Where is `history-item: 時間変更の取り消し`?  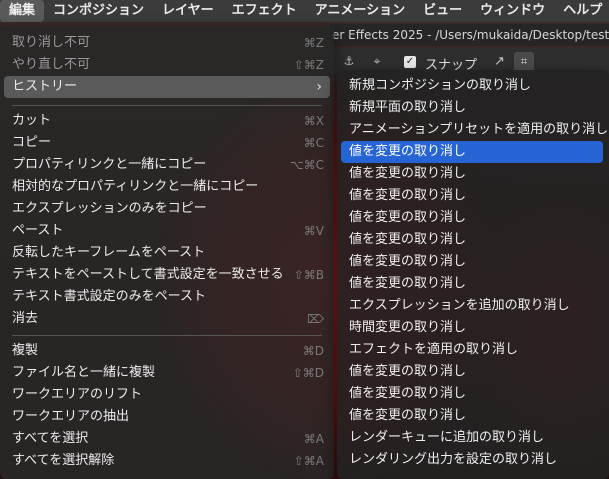
history-item: 時間変更の取り消し is located at coordinates (472, 328).